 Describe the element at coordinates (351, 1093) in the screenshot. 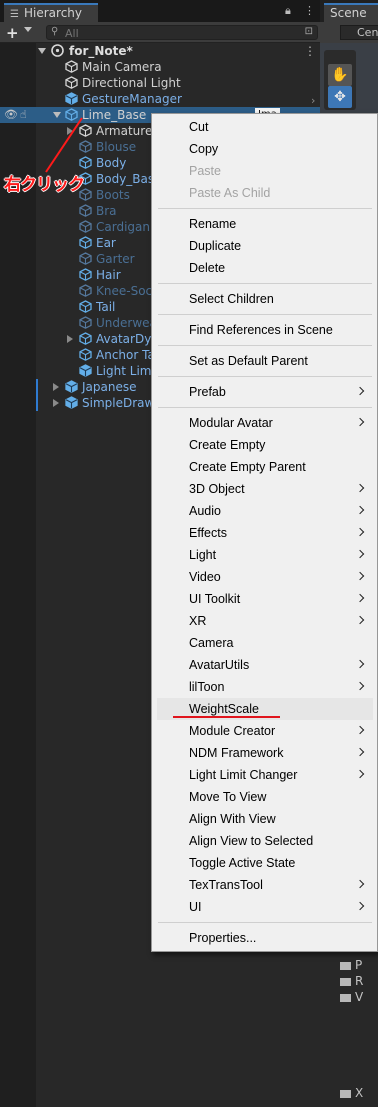

I see `project-folder: X` at that location.